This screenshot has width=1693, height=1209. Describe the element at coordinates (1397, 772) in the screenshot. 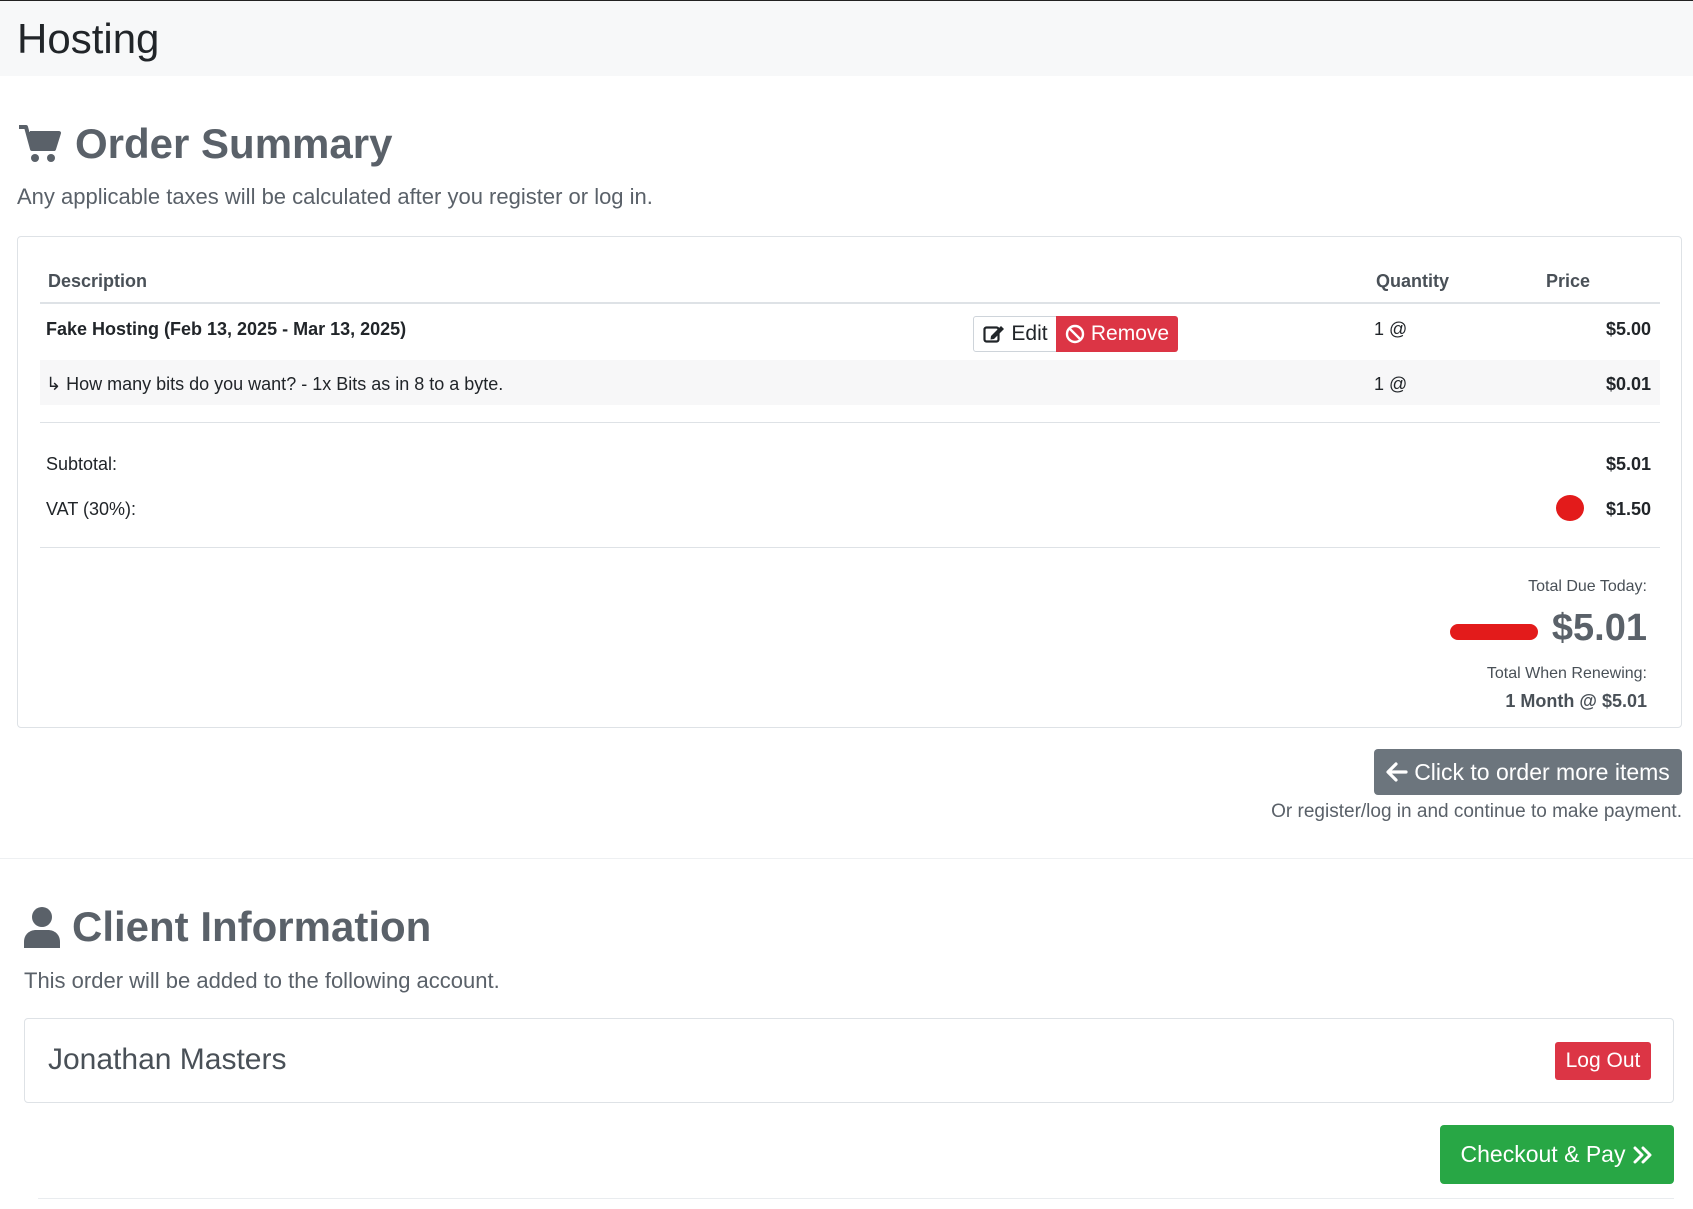

I see `arrow-left-icon` at that location.